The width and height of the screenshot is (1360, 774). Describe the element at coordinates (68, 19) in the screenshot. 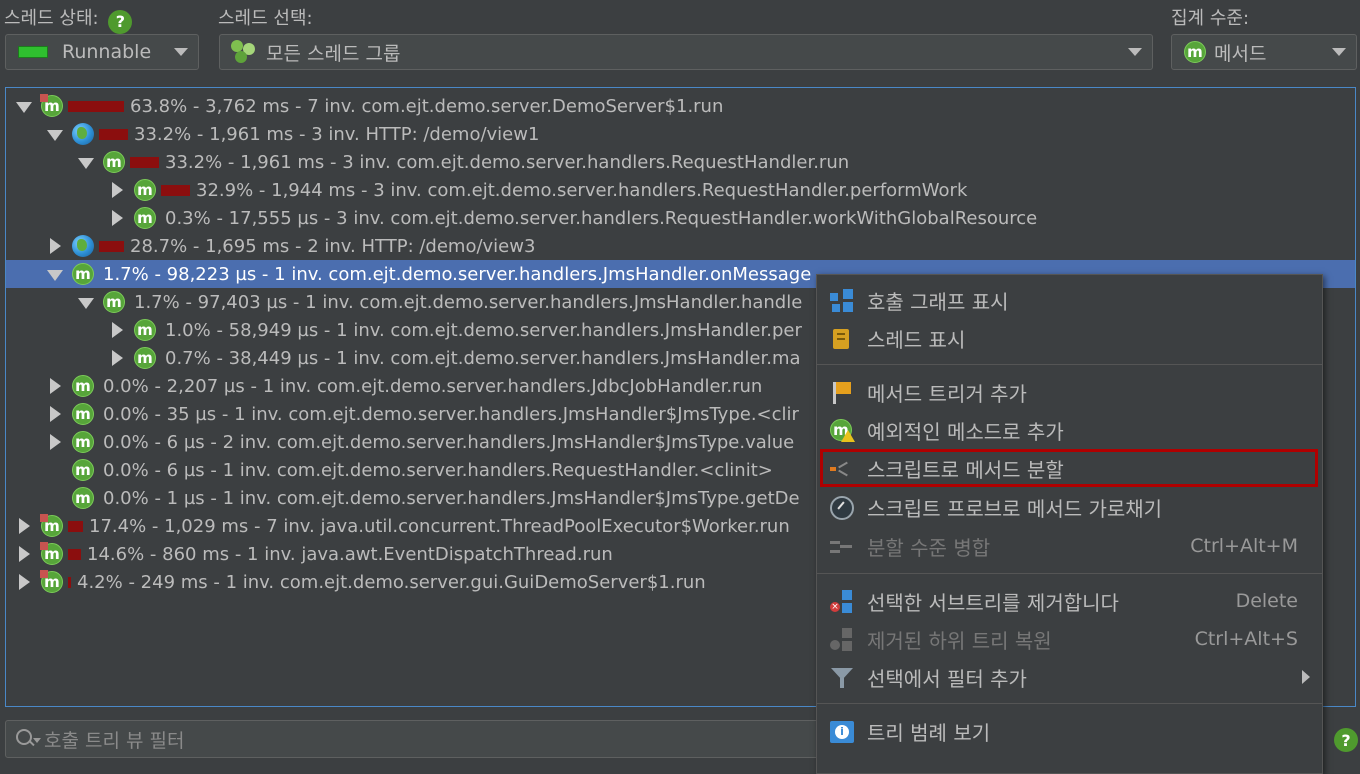

I see `thread-state-label: 스레드 상태: ?` at that location.